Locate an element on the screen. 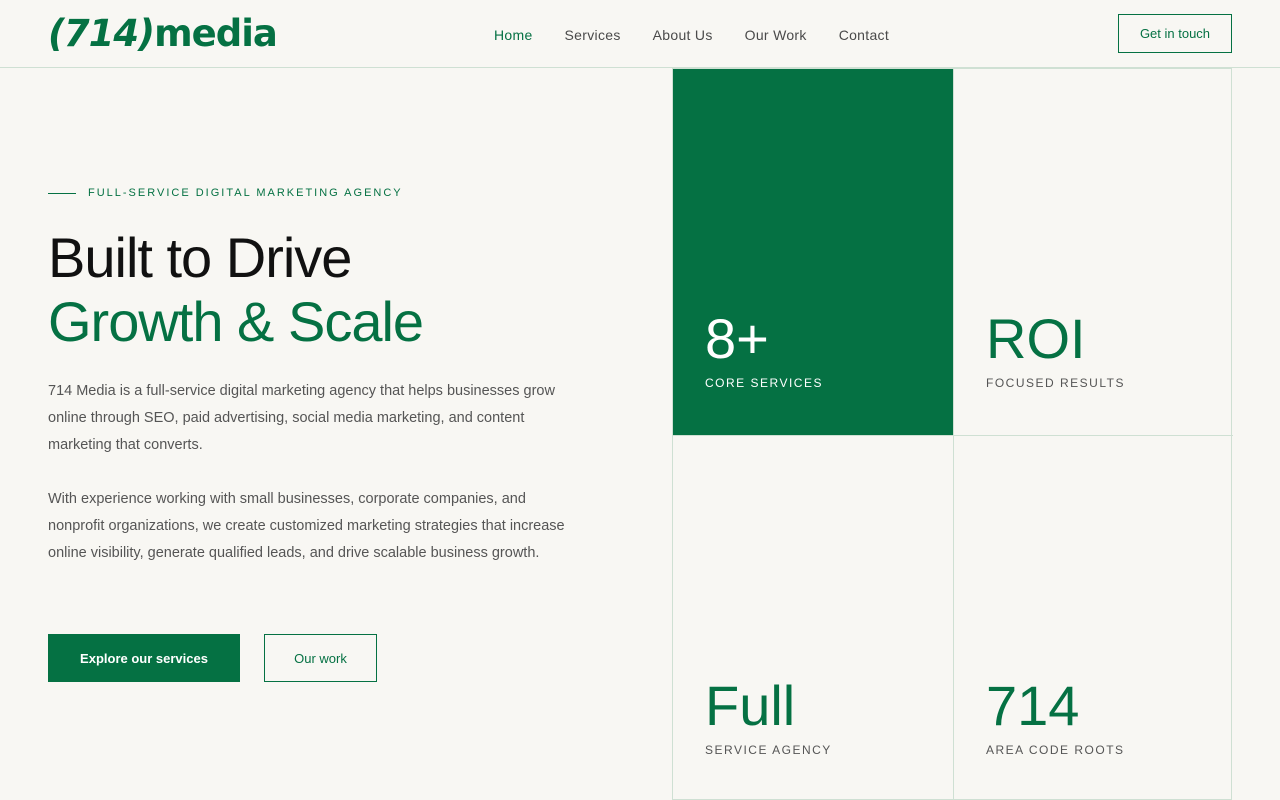 Image resolution: width=1280 pixels, height=800 pixels. eyebrow-text: FULL-SERVICE DIGITAL MARKETING AGENCY is located at coordinates (245, 193).